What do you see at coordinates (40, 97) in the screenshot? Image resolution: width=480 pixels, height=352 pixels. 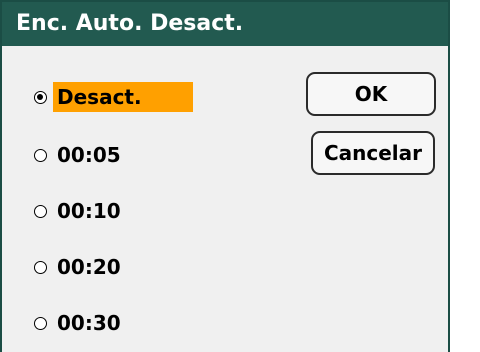 I see `radio-selected-icon` at bounding box center [40, 97].